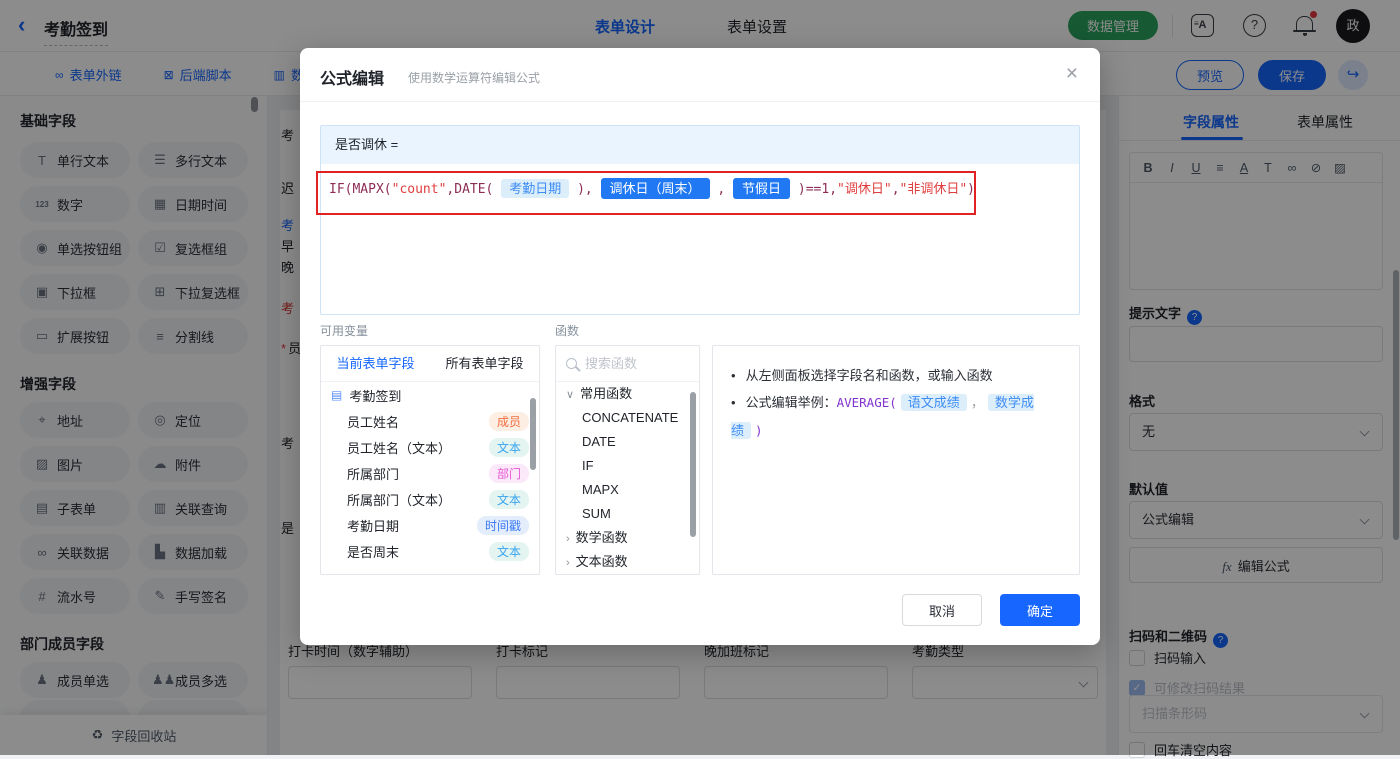 The height and width of the screenshot is (759, 1400). I want to click on function-item: DATE, so click(627, 442).